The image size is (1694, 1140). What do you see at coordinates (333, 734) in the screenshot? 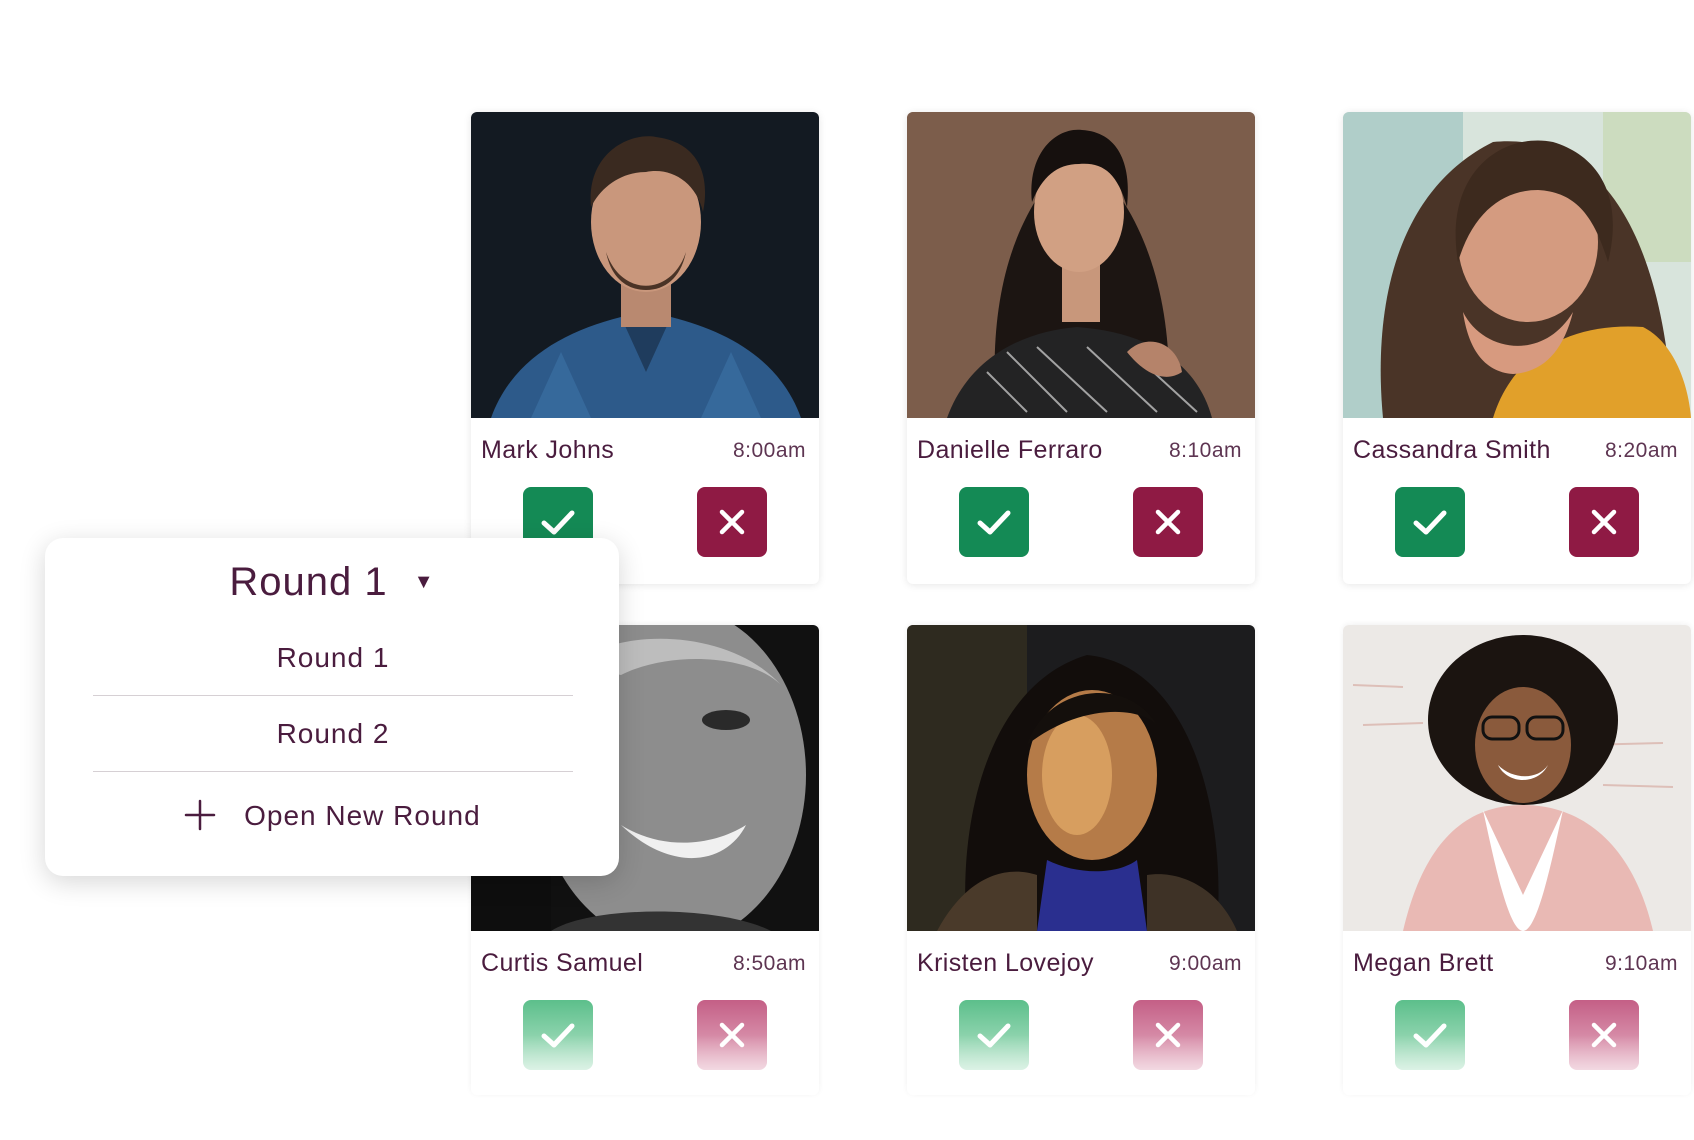
I see `round-option: Round 2` at bounding box center [333, 734].